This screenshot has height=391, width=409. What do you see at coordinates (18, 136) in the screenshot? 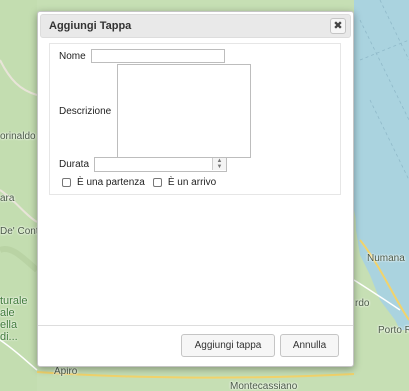
I see `map-label-1: orinaldo` at bounding box center [18, 136].